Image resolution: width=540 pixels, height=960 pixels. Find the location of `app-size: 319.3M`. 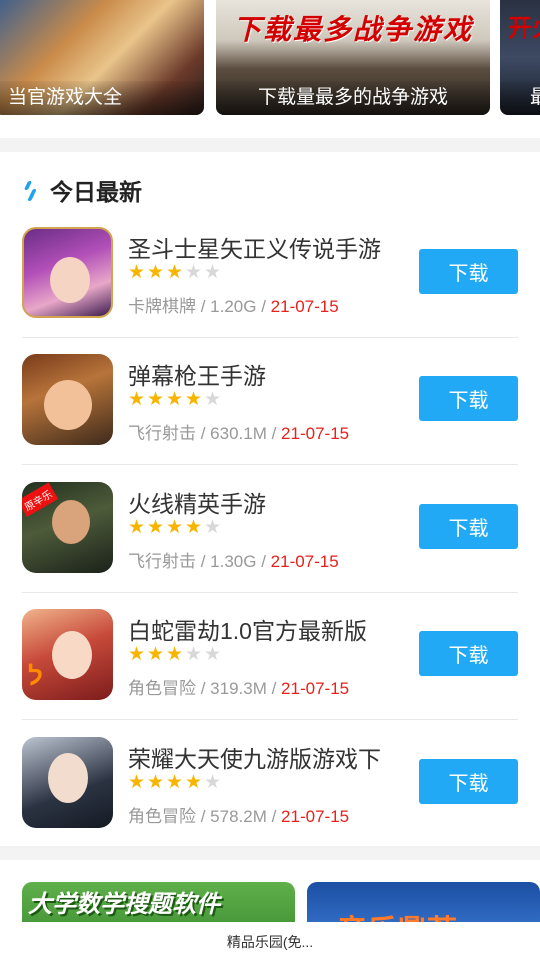

app-size: 319.3M is located at coordinates (238, 688).